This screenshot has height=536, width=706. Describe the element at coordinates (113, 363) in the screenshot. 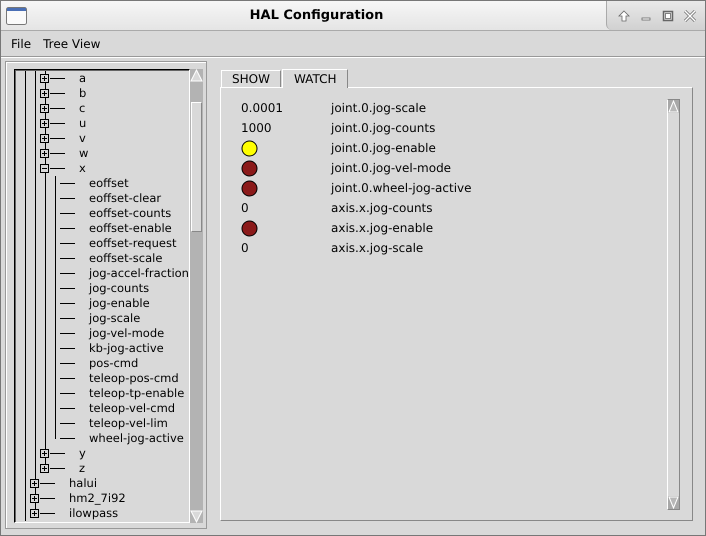

I see `tree-item: pos-cmd` at that location.